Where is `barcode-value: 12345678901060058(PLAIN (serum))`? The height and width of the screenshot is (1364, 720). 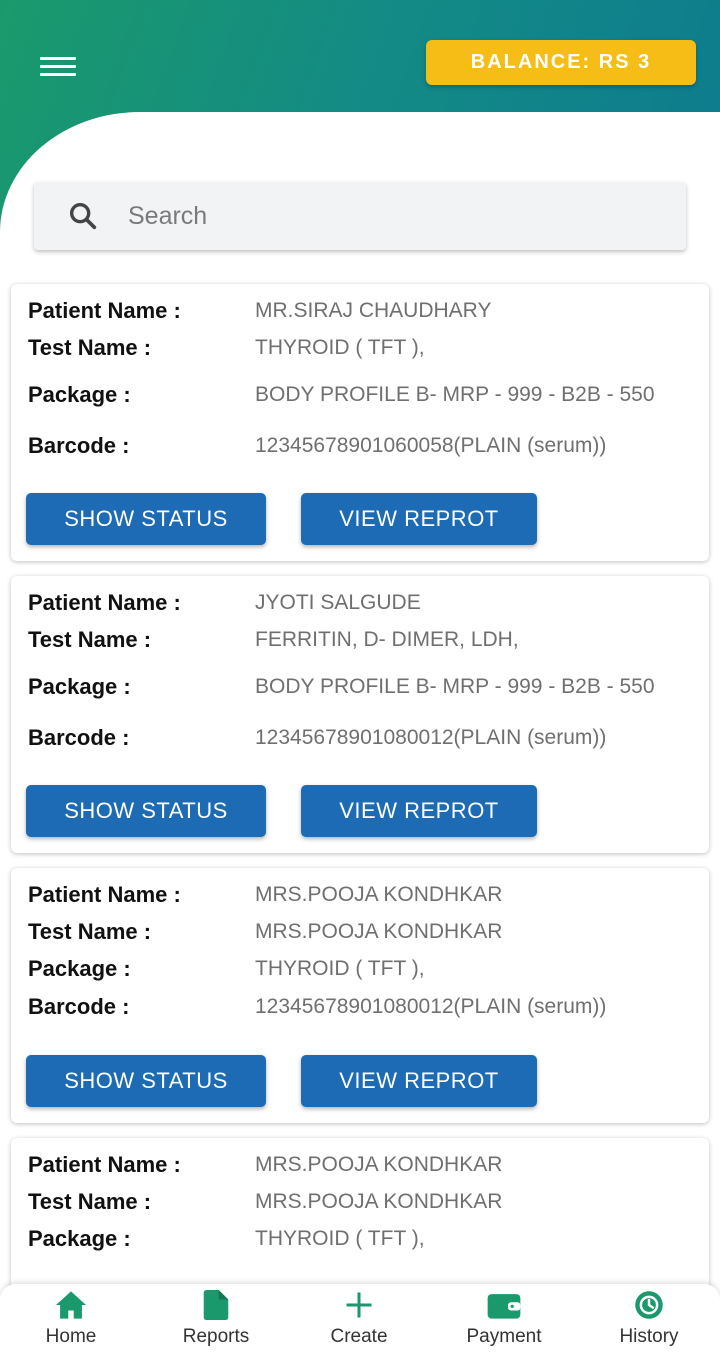 barcode-value: 12345678901060058(PLAIN (serum)) is located at coordinates (431, 445).